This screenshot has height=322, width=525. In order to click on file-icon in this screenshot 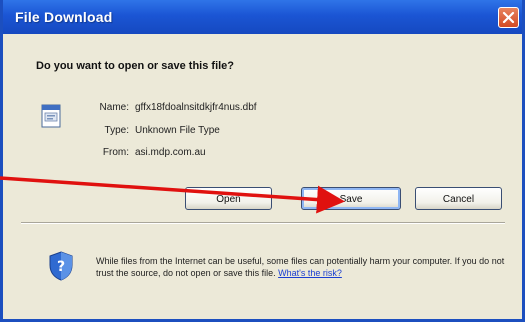, I will do `click(51, 116)`.